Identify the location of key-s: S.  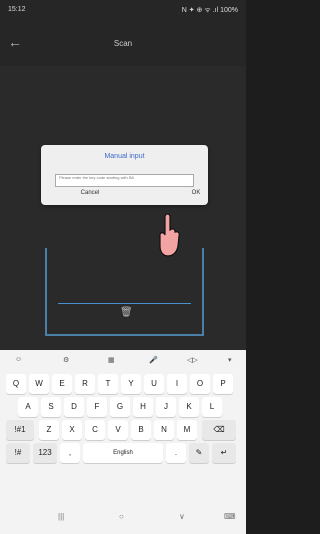
(51, 407).